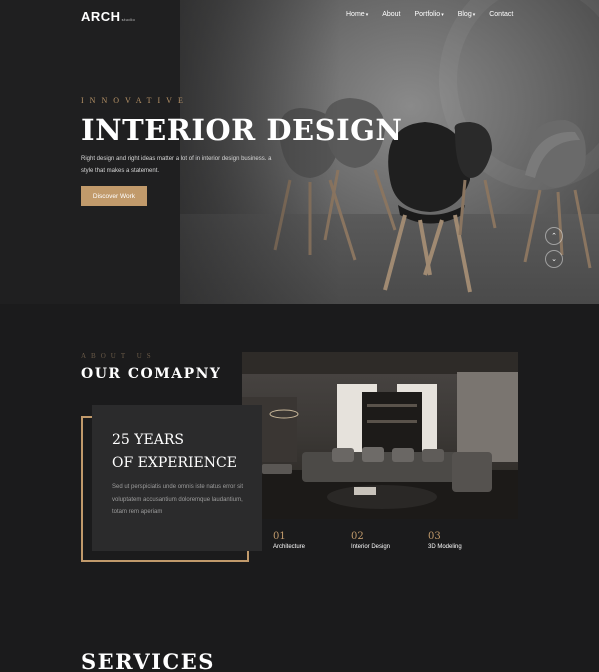 This screenshot has height=672, width=599. I want to click on nav-item-label: About, so click(391, 14).